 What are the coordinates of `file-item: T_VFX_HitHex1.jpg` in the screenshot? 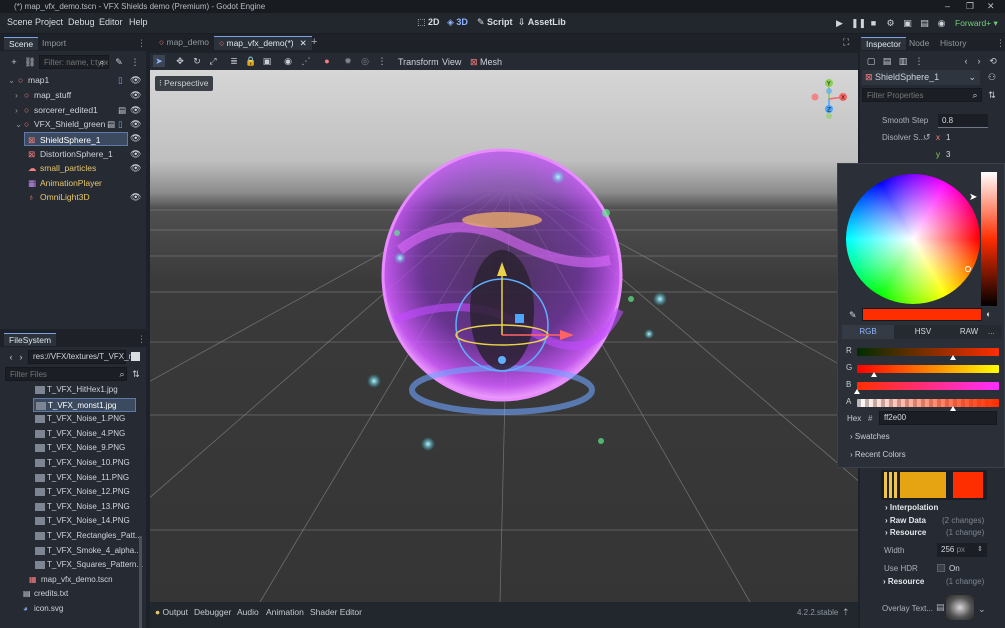 It's located at (70, 390).